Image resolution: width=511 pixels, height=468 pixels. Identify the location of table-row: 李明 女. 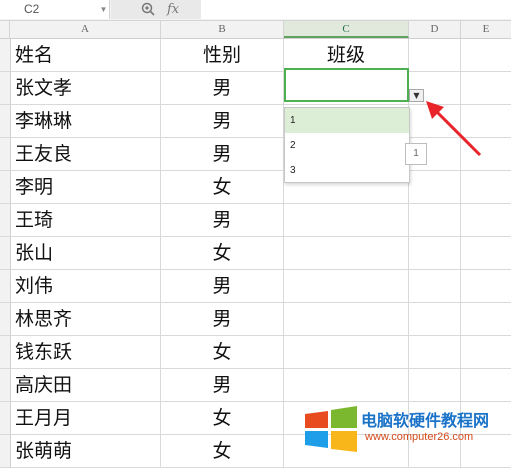
(255, 187).